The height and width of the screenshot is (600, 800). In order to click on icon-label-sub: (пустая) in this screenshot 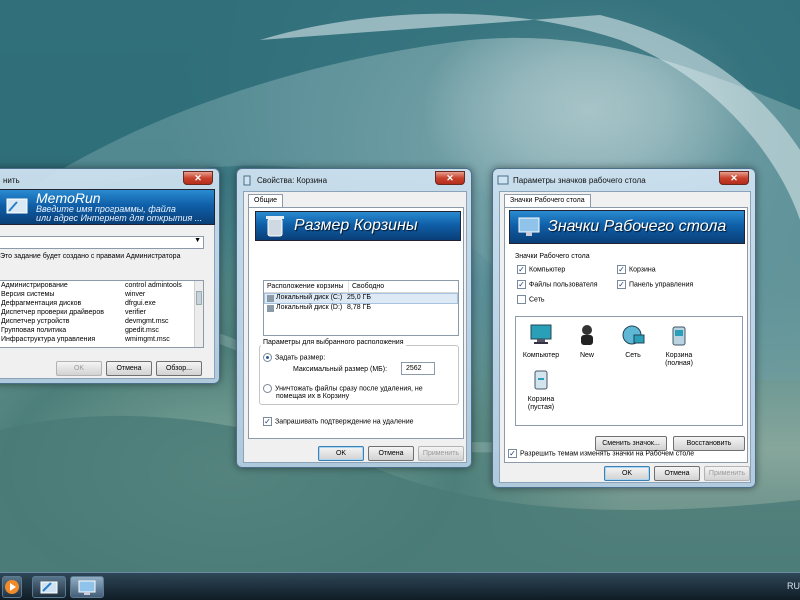, I will do `click(541, 407)`.